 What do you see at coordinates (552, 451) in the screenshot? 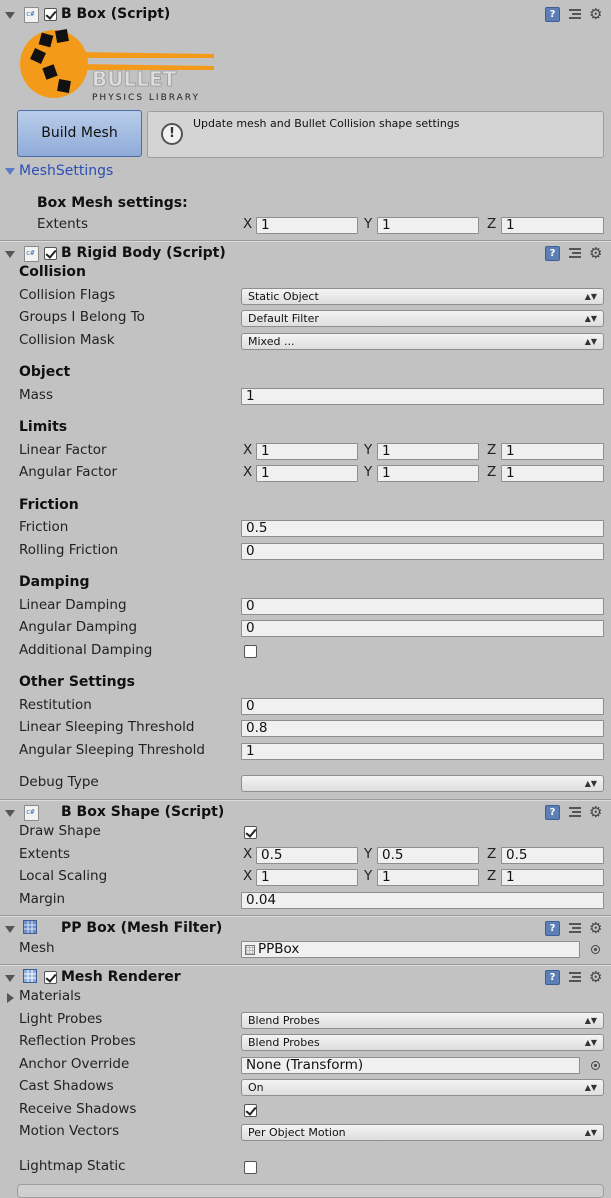
I see `linear-factor-z-field: 1` at bounding box center [552, 451].